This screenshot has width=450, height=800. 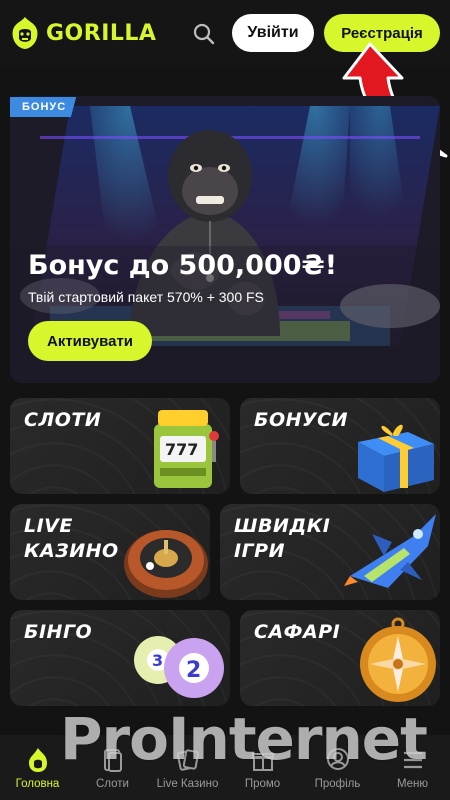 I want to click on nav-home: Головна, so click(x=37, y=767).